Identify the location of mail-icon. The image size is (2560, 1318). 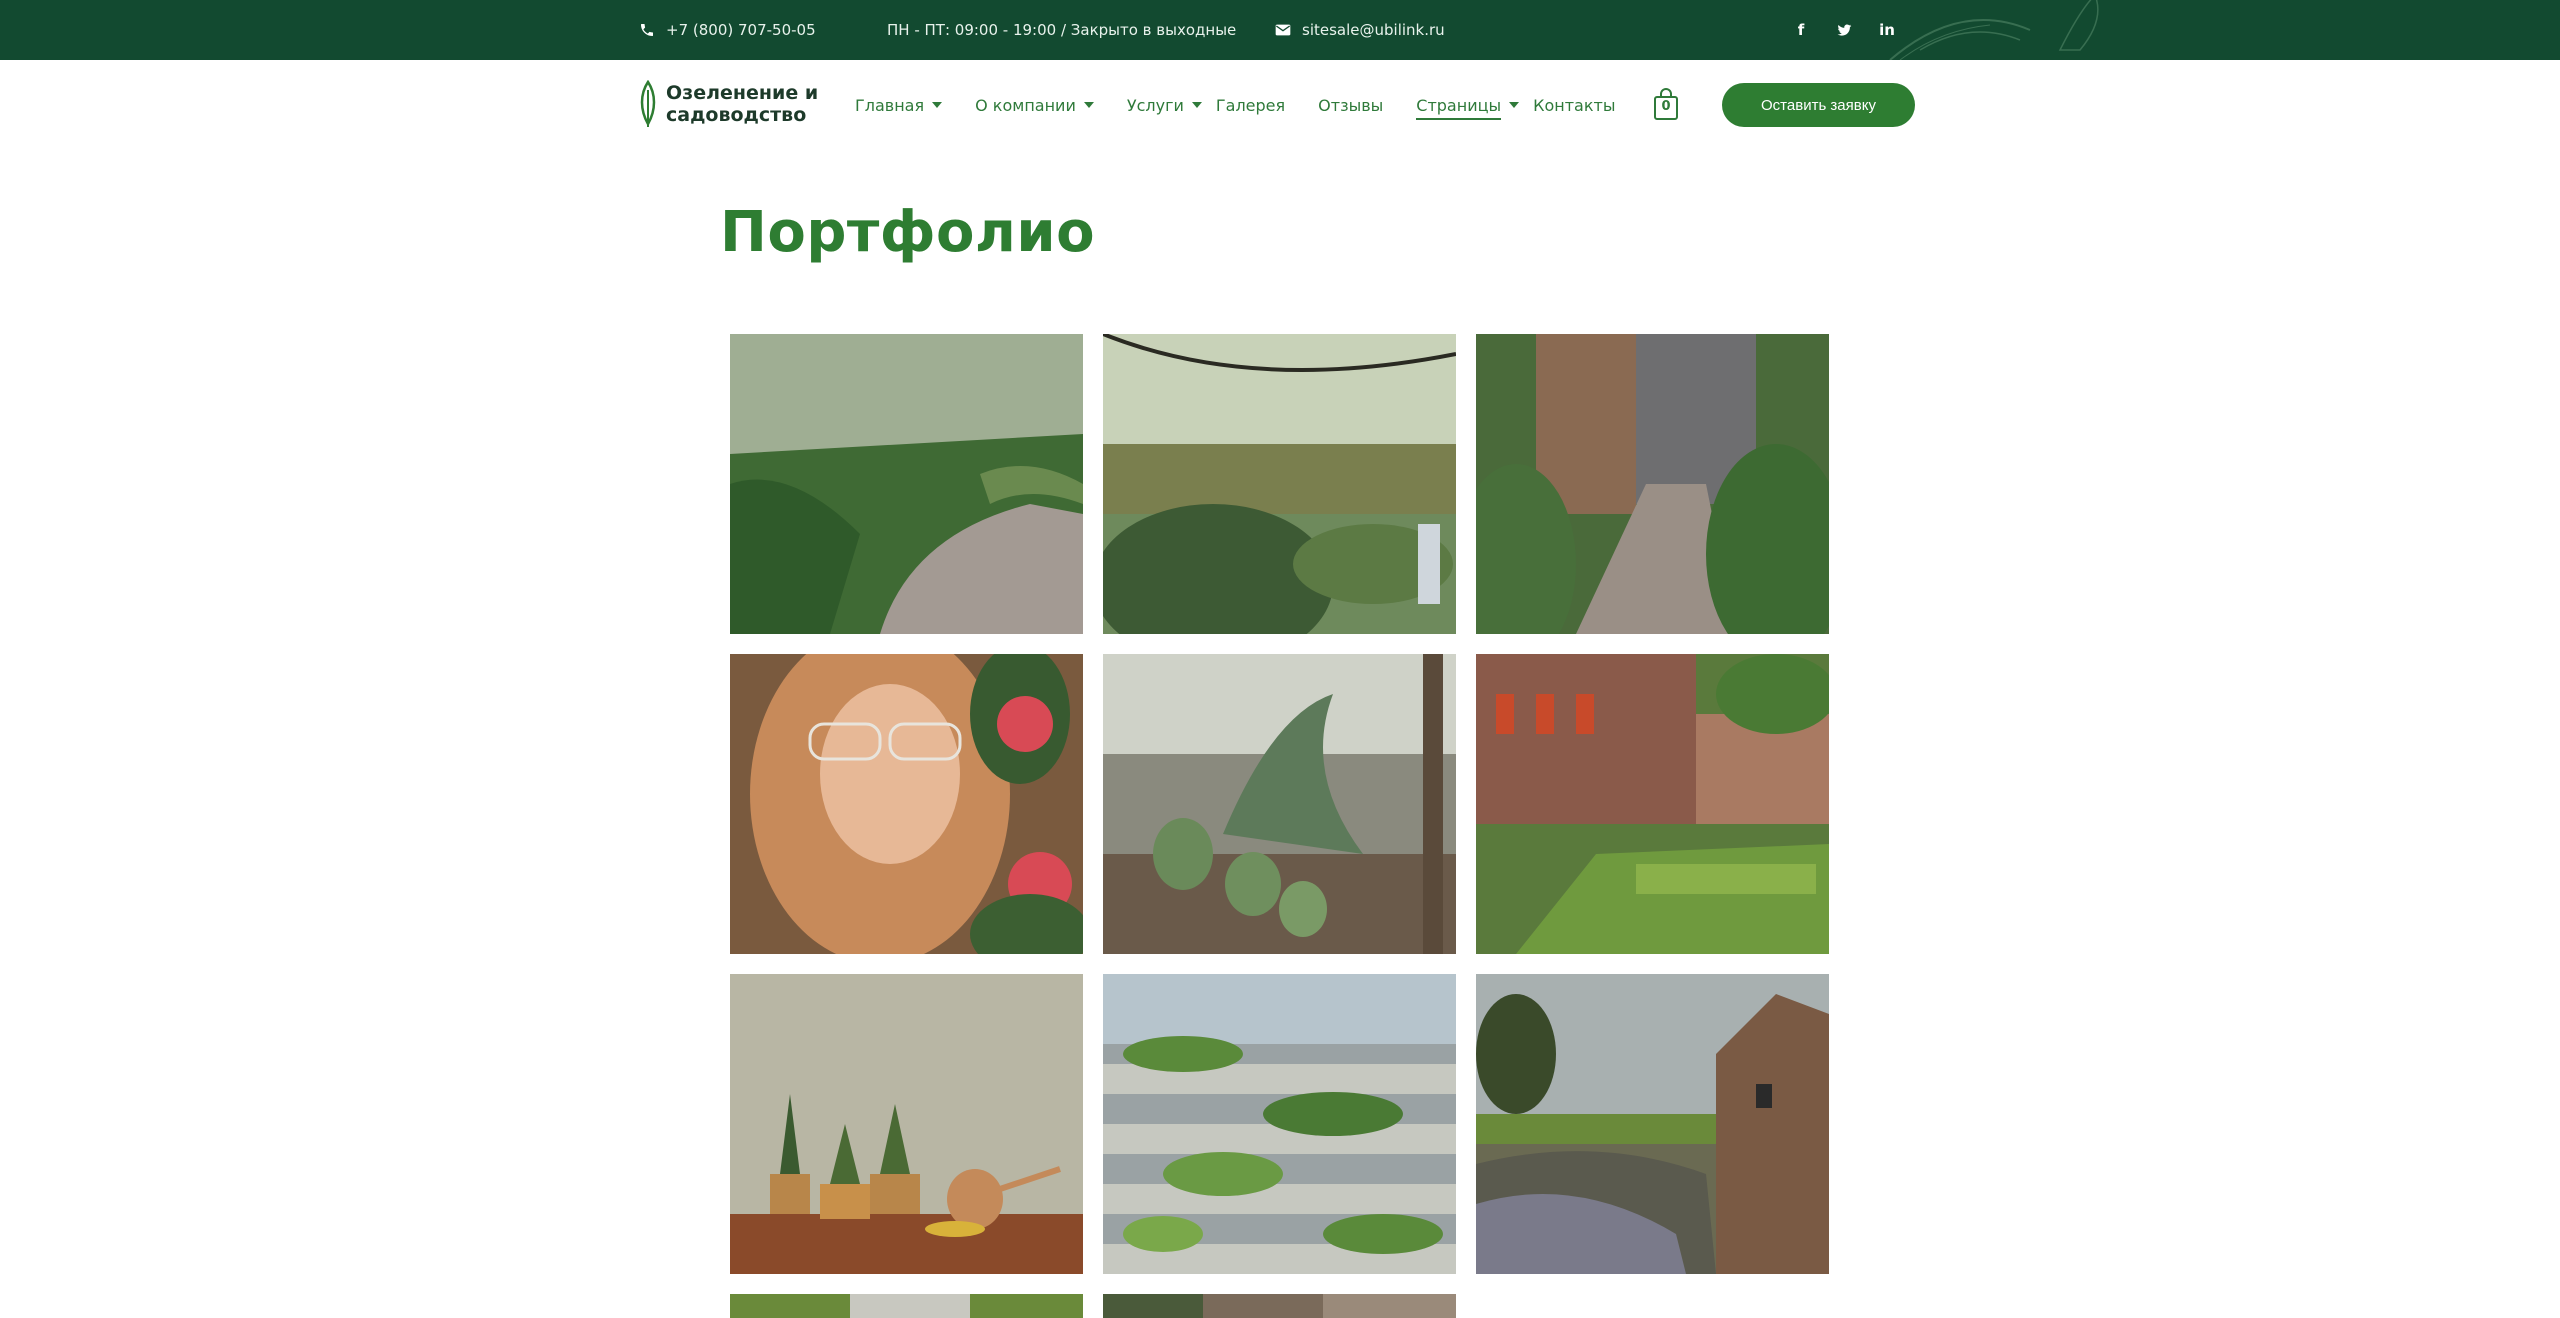
(1283, 30).